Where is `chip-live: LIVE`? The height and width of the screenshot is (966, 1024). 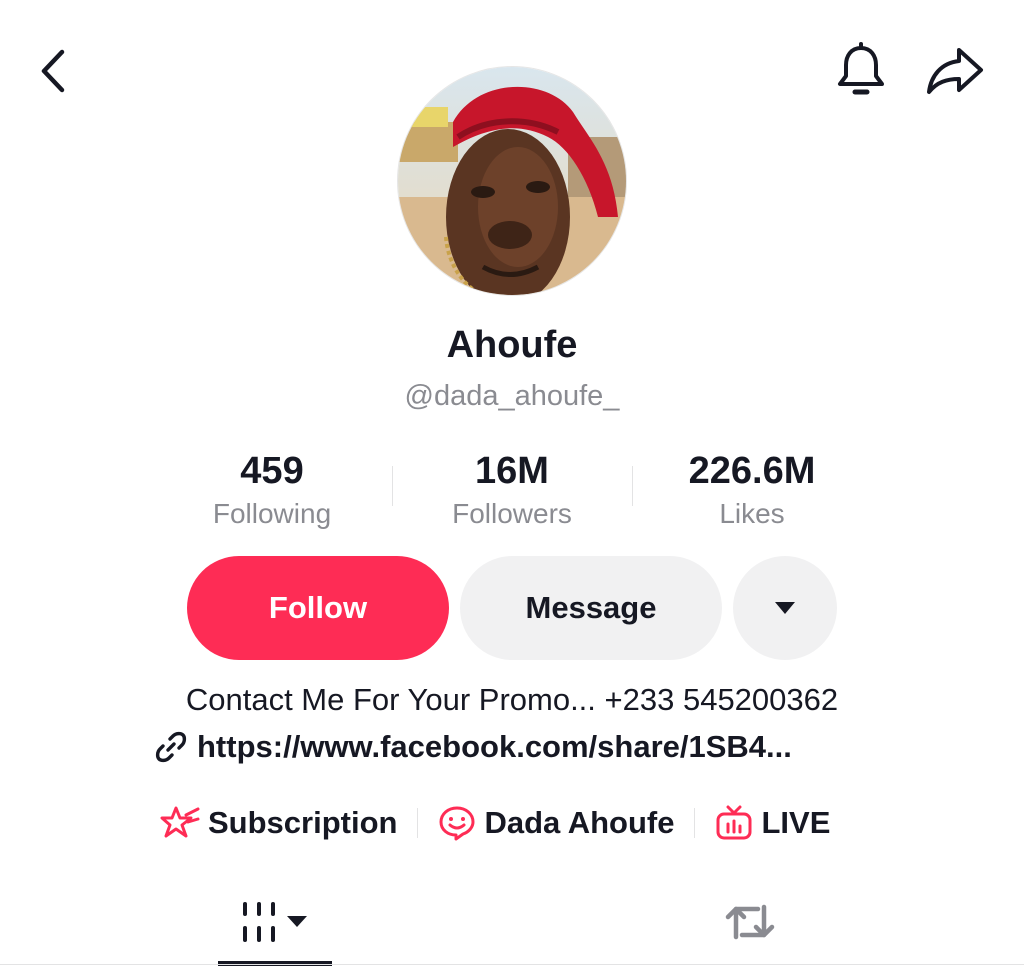 chip-live: LIVE is located at coordinates (772, 823).